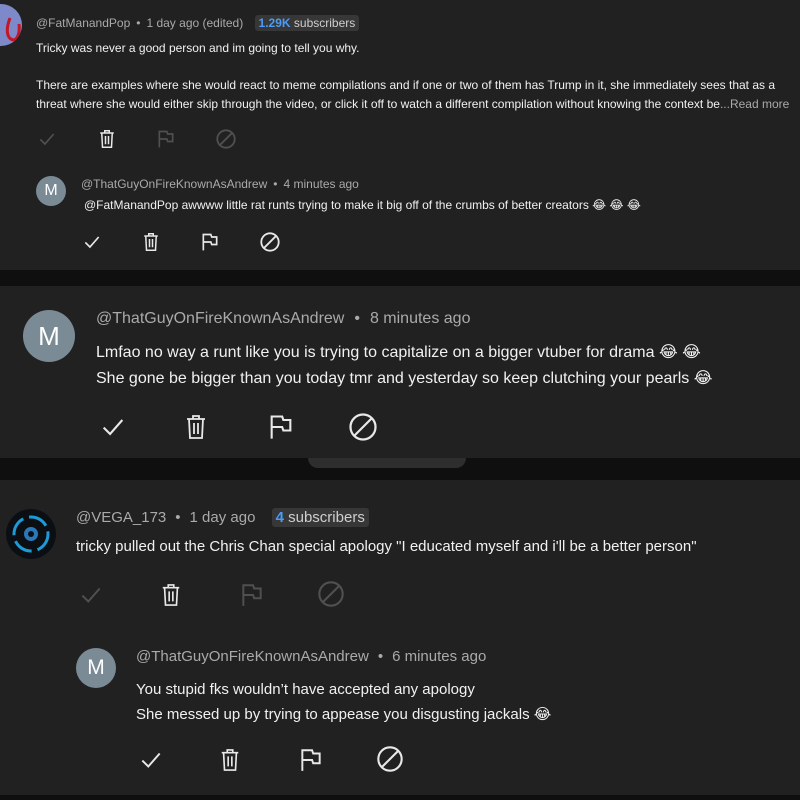 This screenshot has height=800, width=800. What do you see at coordinates (195, 23) in the screenshot?
I see `comment-time: 1 day ago (edited)` at bounding box center [195, 23].